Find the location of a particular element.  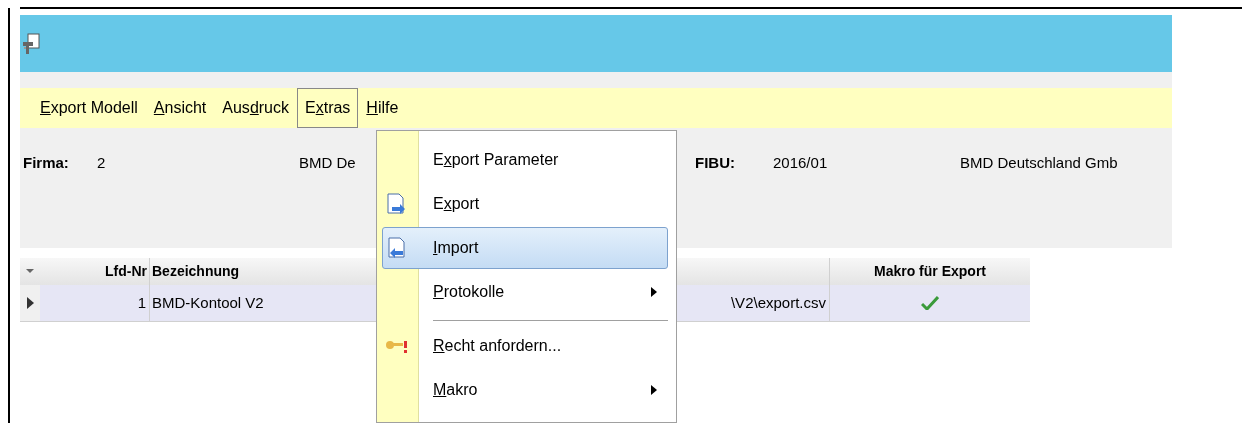

field-value: 2016/01 is located at coordinates (800, 163).